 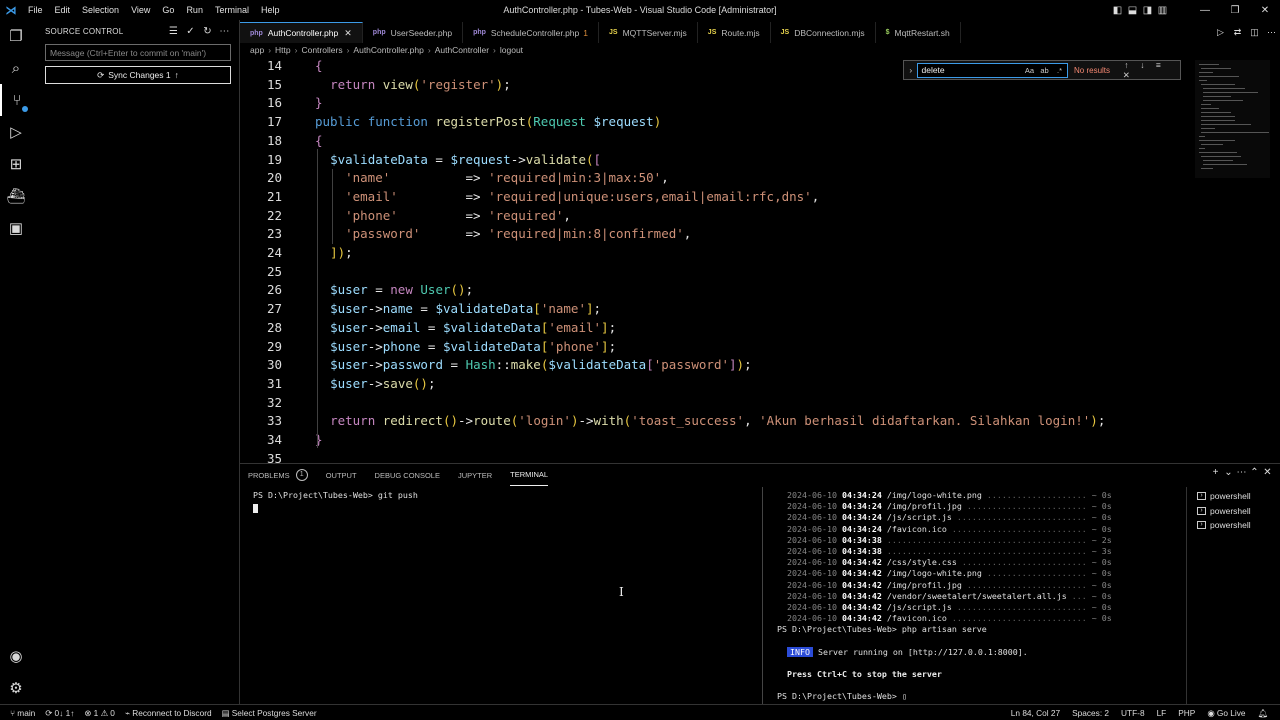 What do you see at coordinates (283, 50) in the screenshot?
I see `breadcrumb-item: Http` at bounding box center [283, 50].